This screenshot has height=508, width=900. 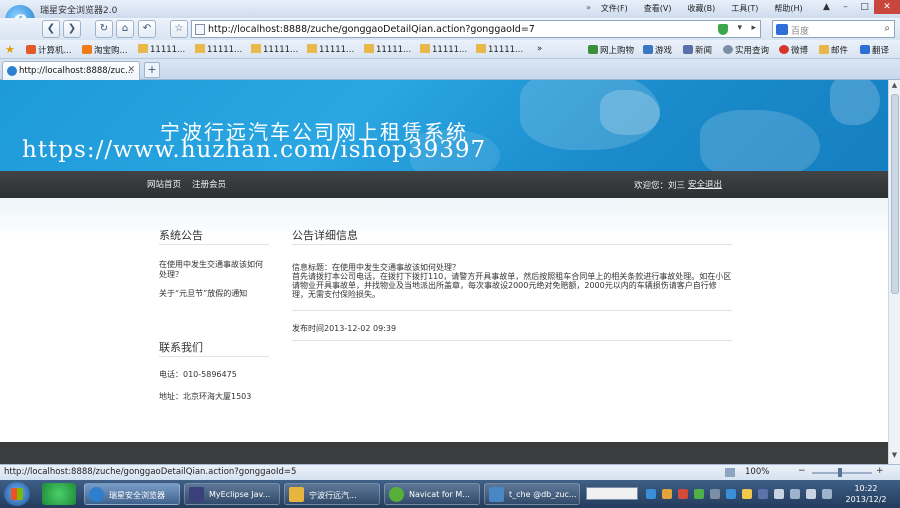 What do you see at coordinates (880, 471) in the screenshot?
I see `zoom-in-icon: +` at bounding box center [880, 471].